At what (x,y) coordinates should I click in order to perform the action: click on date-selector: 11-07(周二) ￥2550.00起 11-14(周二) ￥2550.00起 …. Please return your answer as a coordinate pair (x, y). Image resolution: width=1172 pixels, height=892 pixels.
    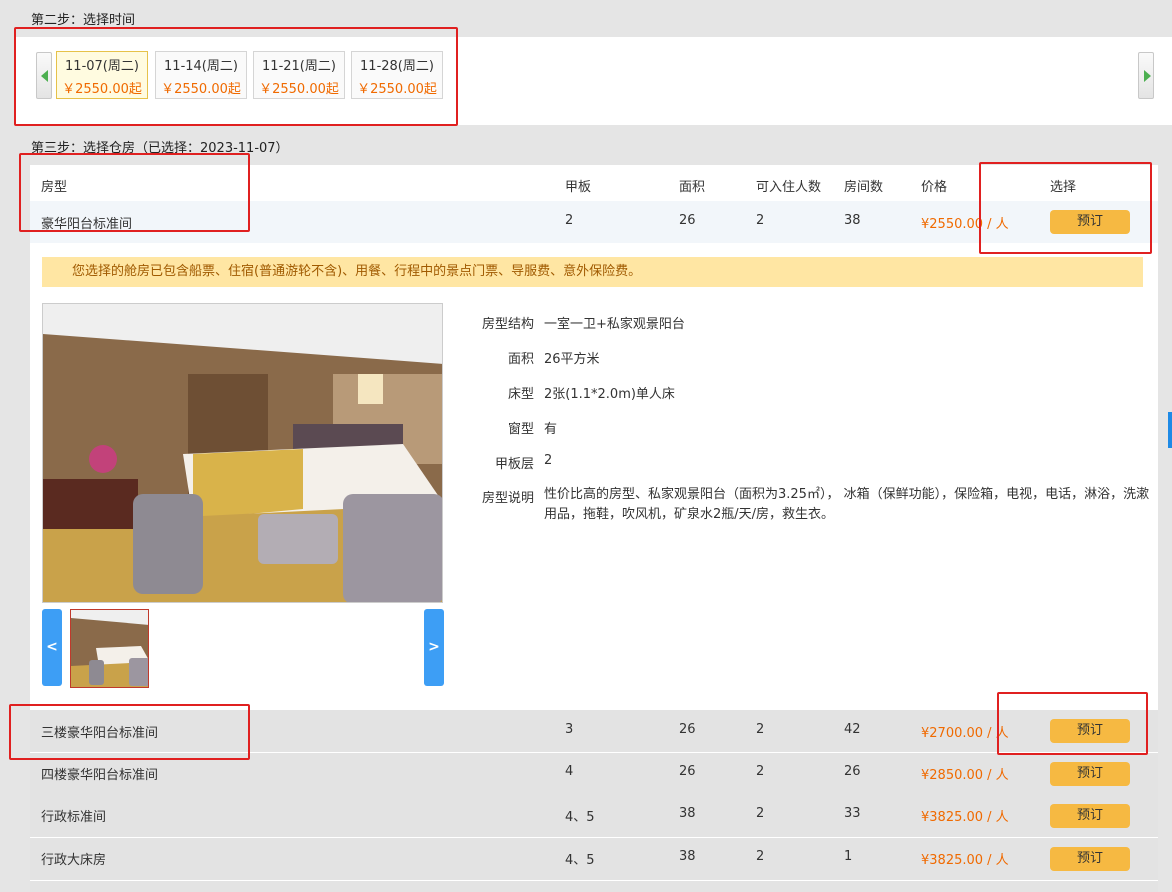
    Looking at the image, I should click on (593, 81).